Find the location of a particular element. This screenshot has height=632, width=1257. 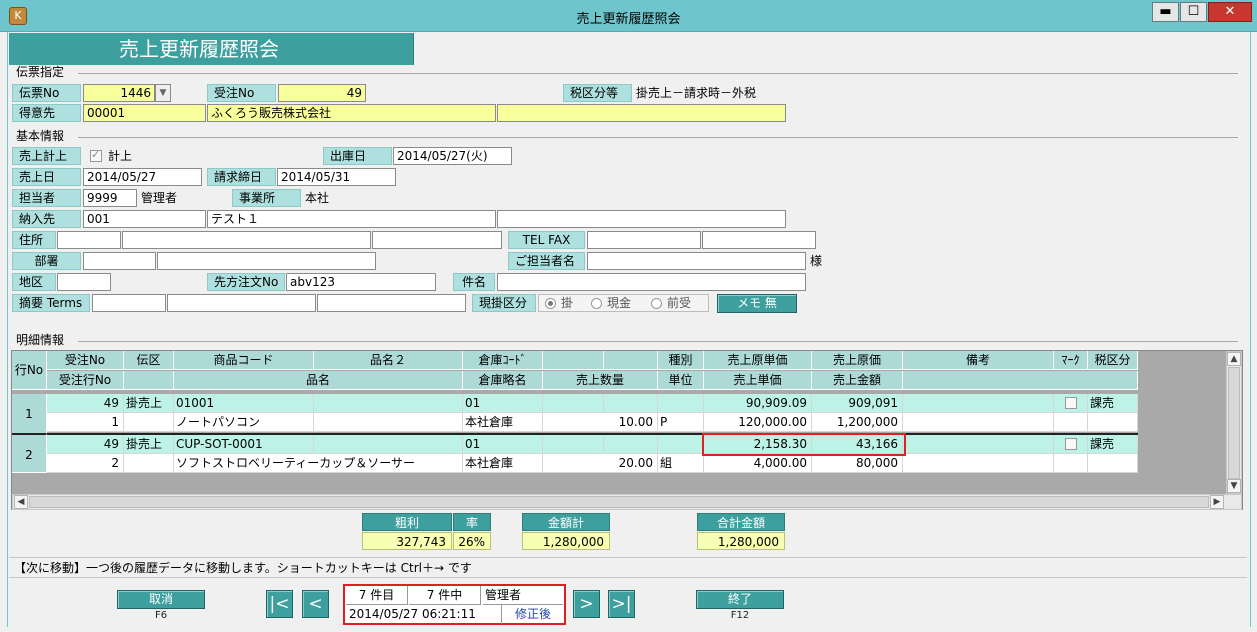

cell-juchu-gyo: 2 is located at coordinates (85, 463).